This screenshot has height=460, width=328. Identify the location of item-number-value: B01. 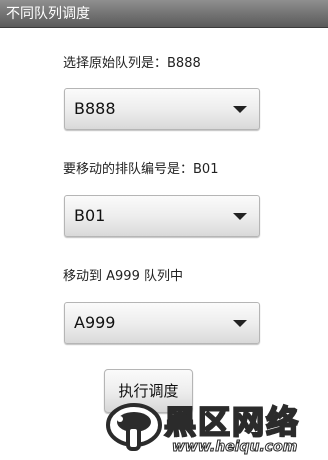
(90, 215).